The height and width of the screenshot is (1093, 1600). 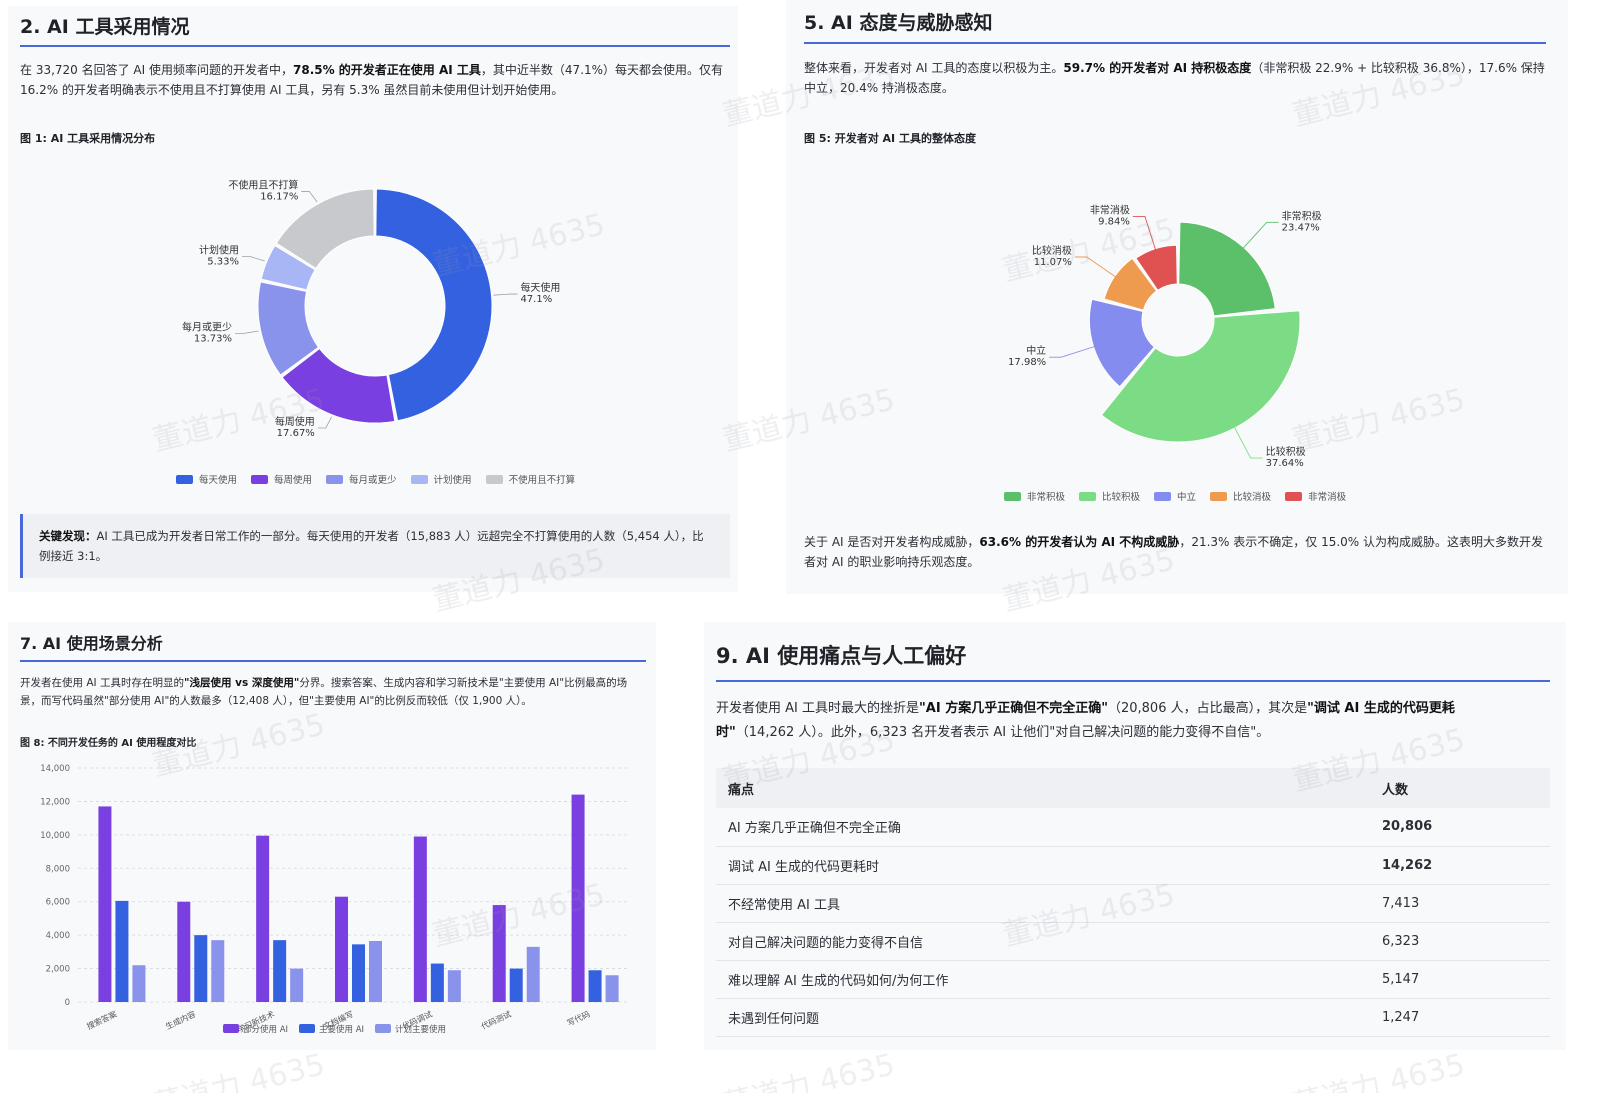 What do you see at coordinates (293, 480) in the screenshot?
I see `legend-label: 每周使用` at bounding box center [293, 480].